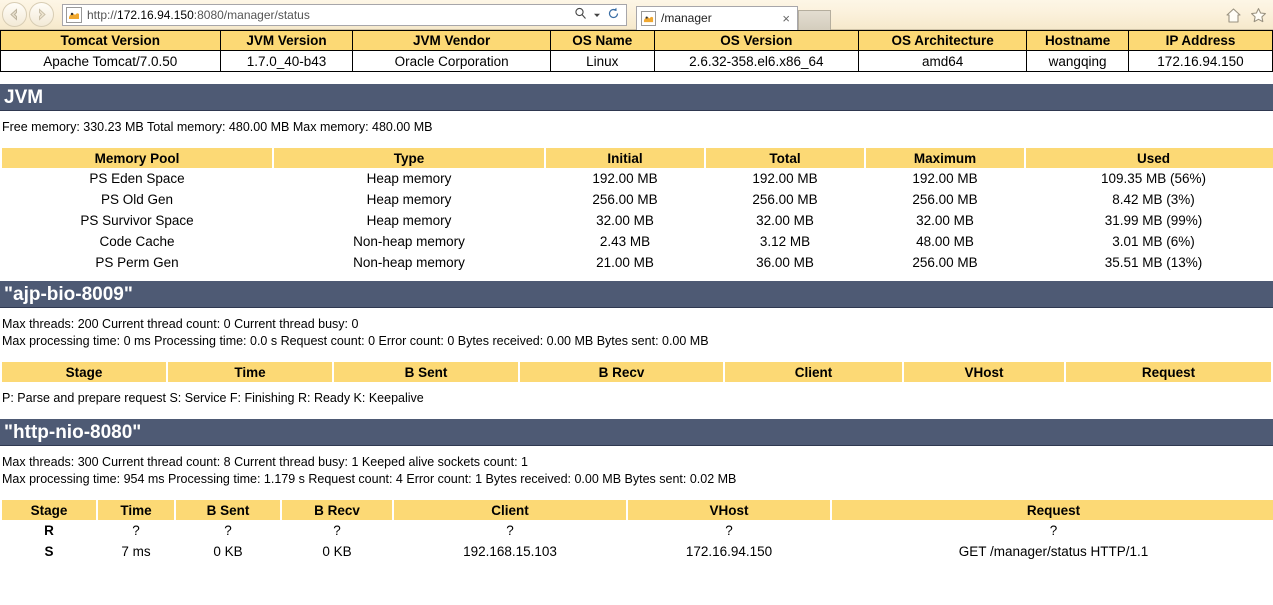 This screenshot has width=1273, height=605. I want to click on magnifier-icon, so click(580, 13).